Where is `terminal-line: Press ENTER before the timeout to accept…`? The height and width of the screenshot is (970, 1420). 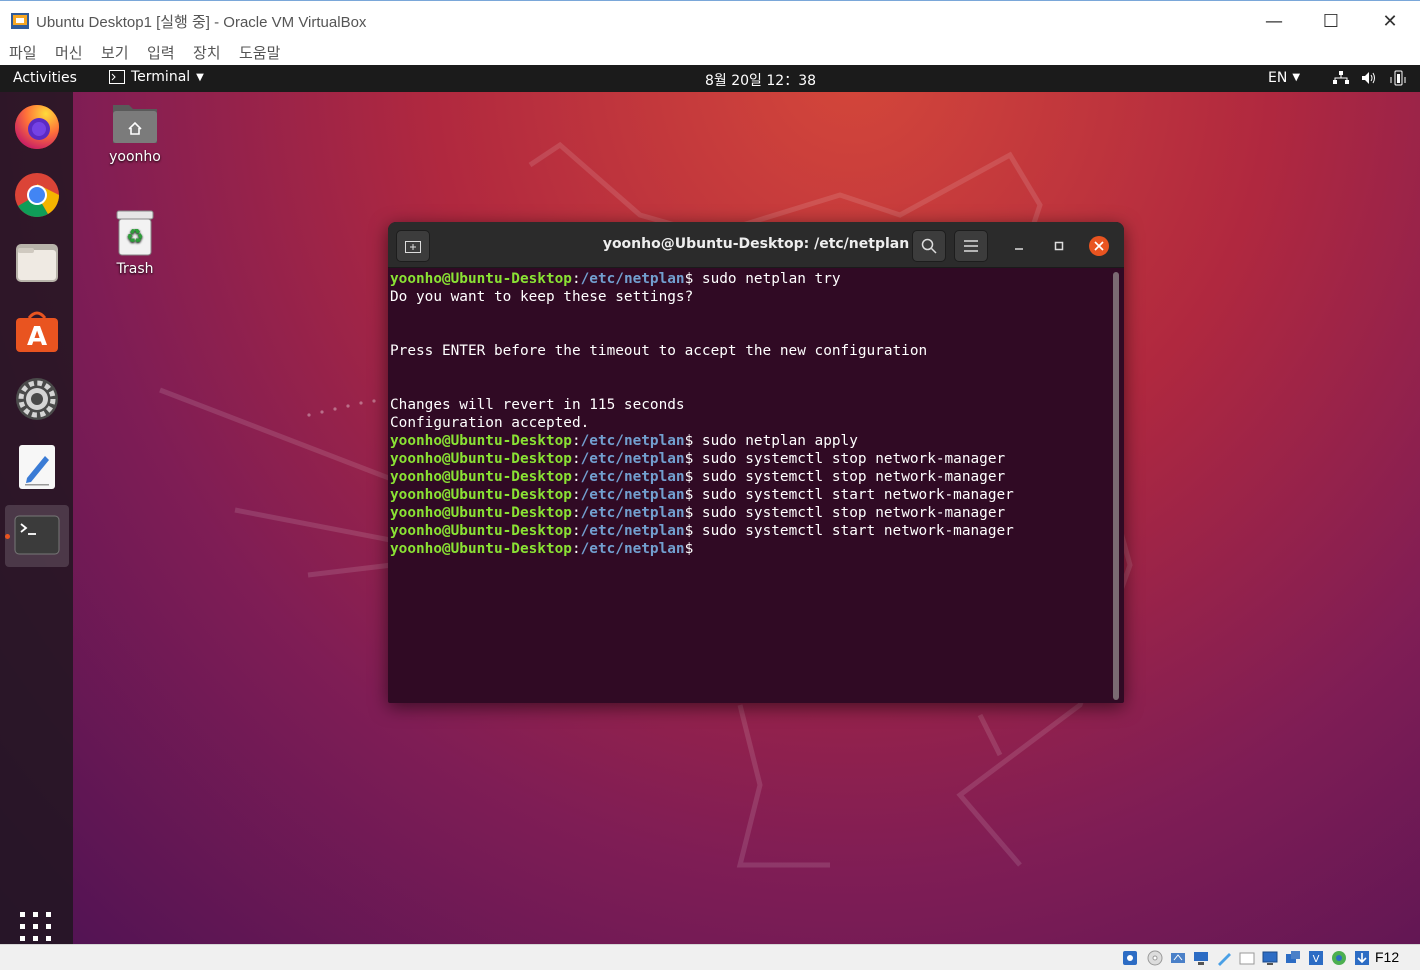 terminal-line: Press ENTER before the timeout to accept… is located at coordinates (750, 351).